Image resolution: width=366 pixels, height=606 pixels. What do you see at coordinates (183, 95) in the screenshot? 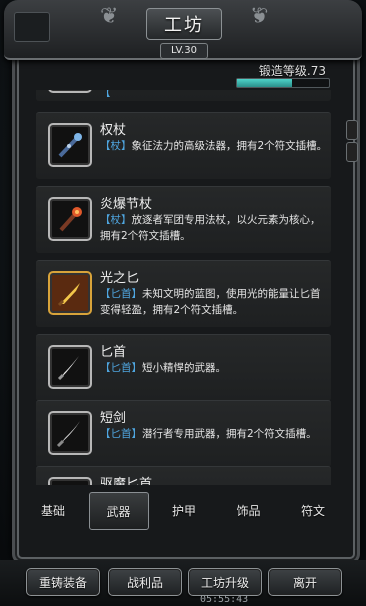
I see `list-item: 【` at bounding box center [183, 95].